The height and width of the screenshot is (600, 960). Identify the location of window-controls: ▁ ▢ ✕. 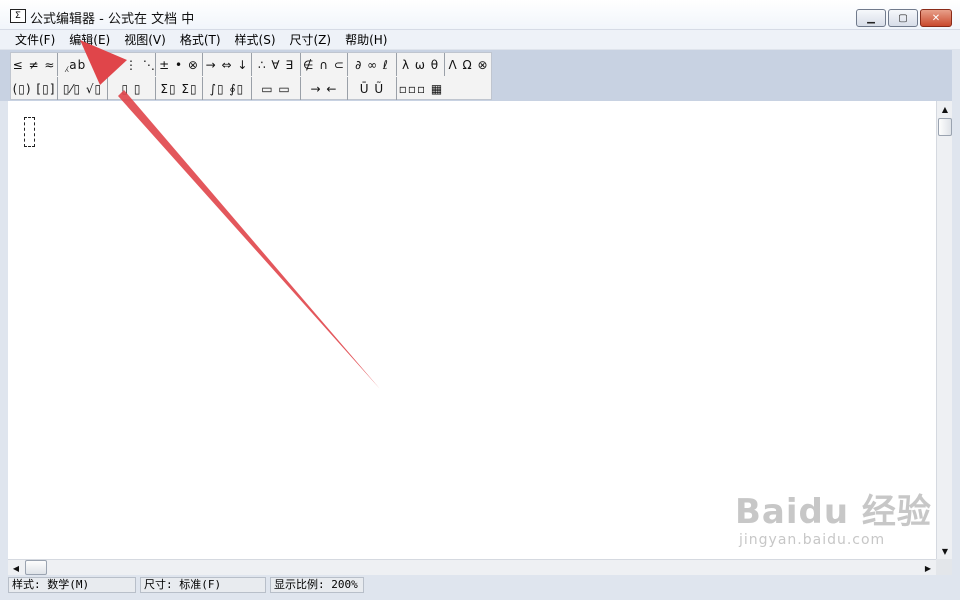
(904, 18).